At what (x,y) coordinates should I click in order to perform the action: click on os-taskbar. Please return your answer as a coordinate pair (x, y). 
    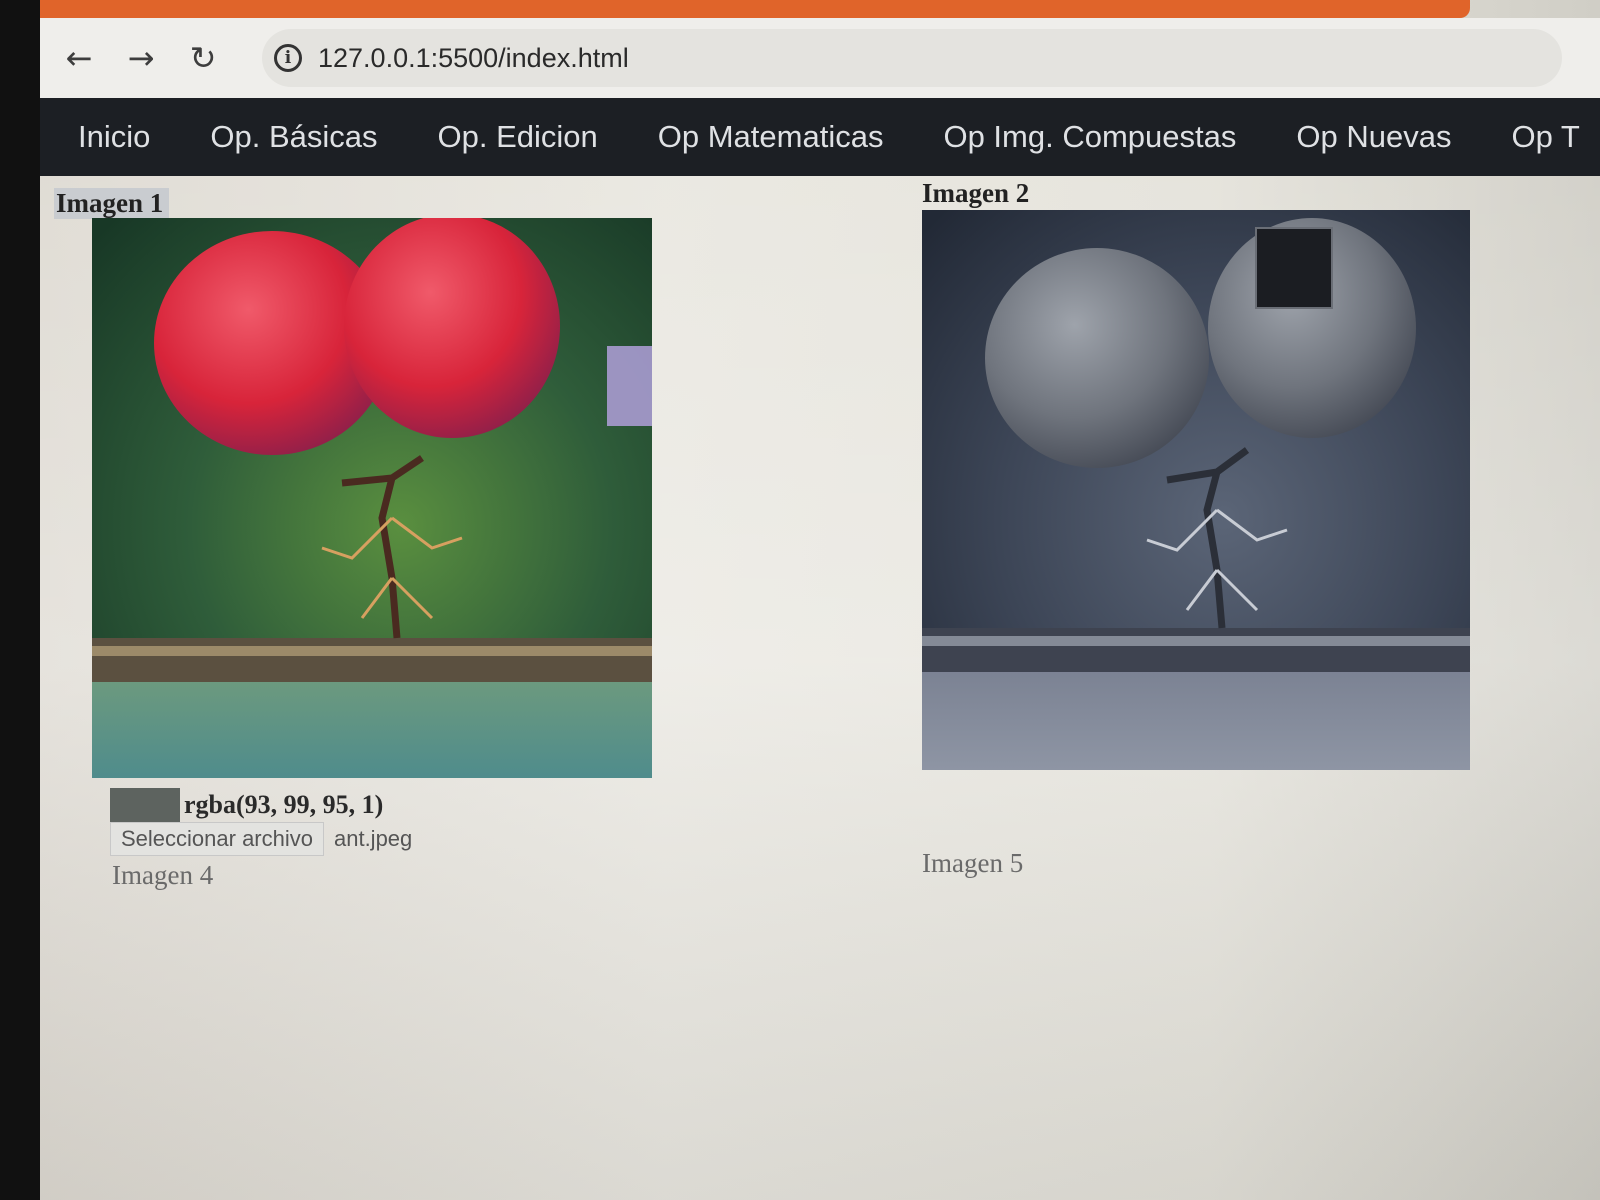
    Looking at the image, I should click on (755, 9).